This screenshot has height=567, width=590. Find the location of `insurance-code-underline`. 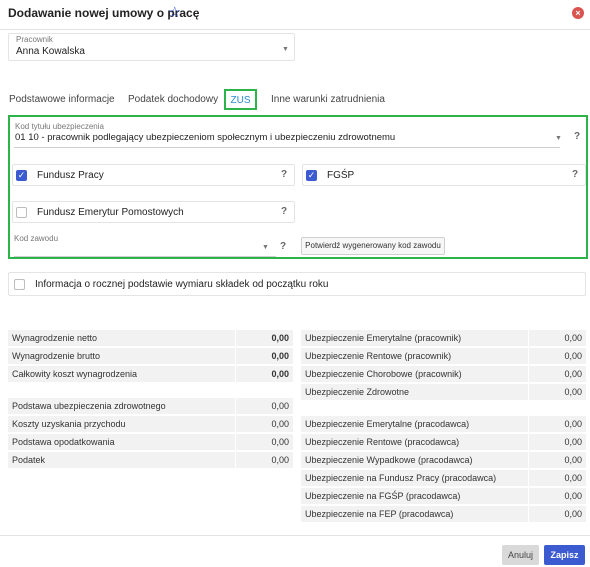

insurance-code-underline is located at coordinates (287, 147).